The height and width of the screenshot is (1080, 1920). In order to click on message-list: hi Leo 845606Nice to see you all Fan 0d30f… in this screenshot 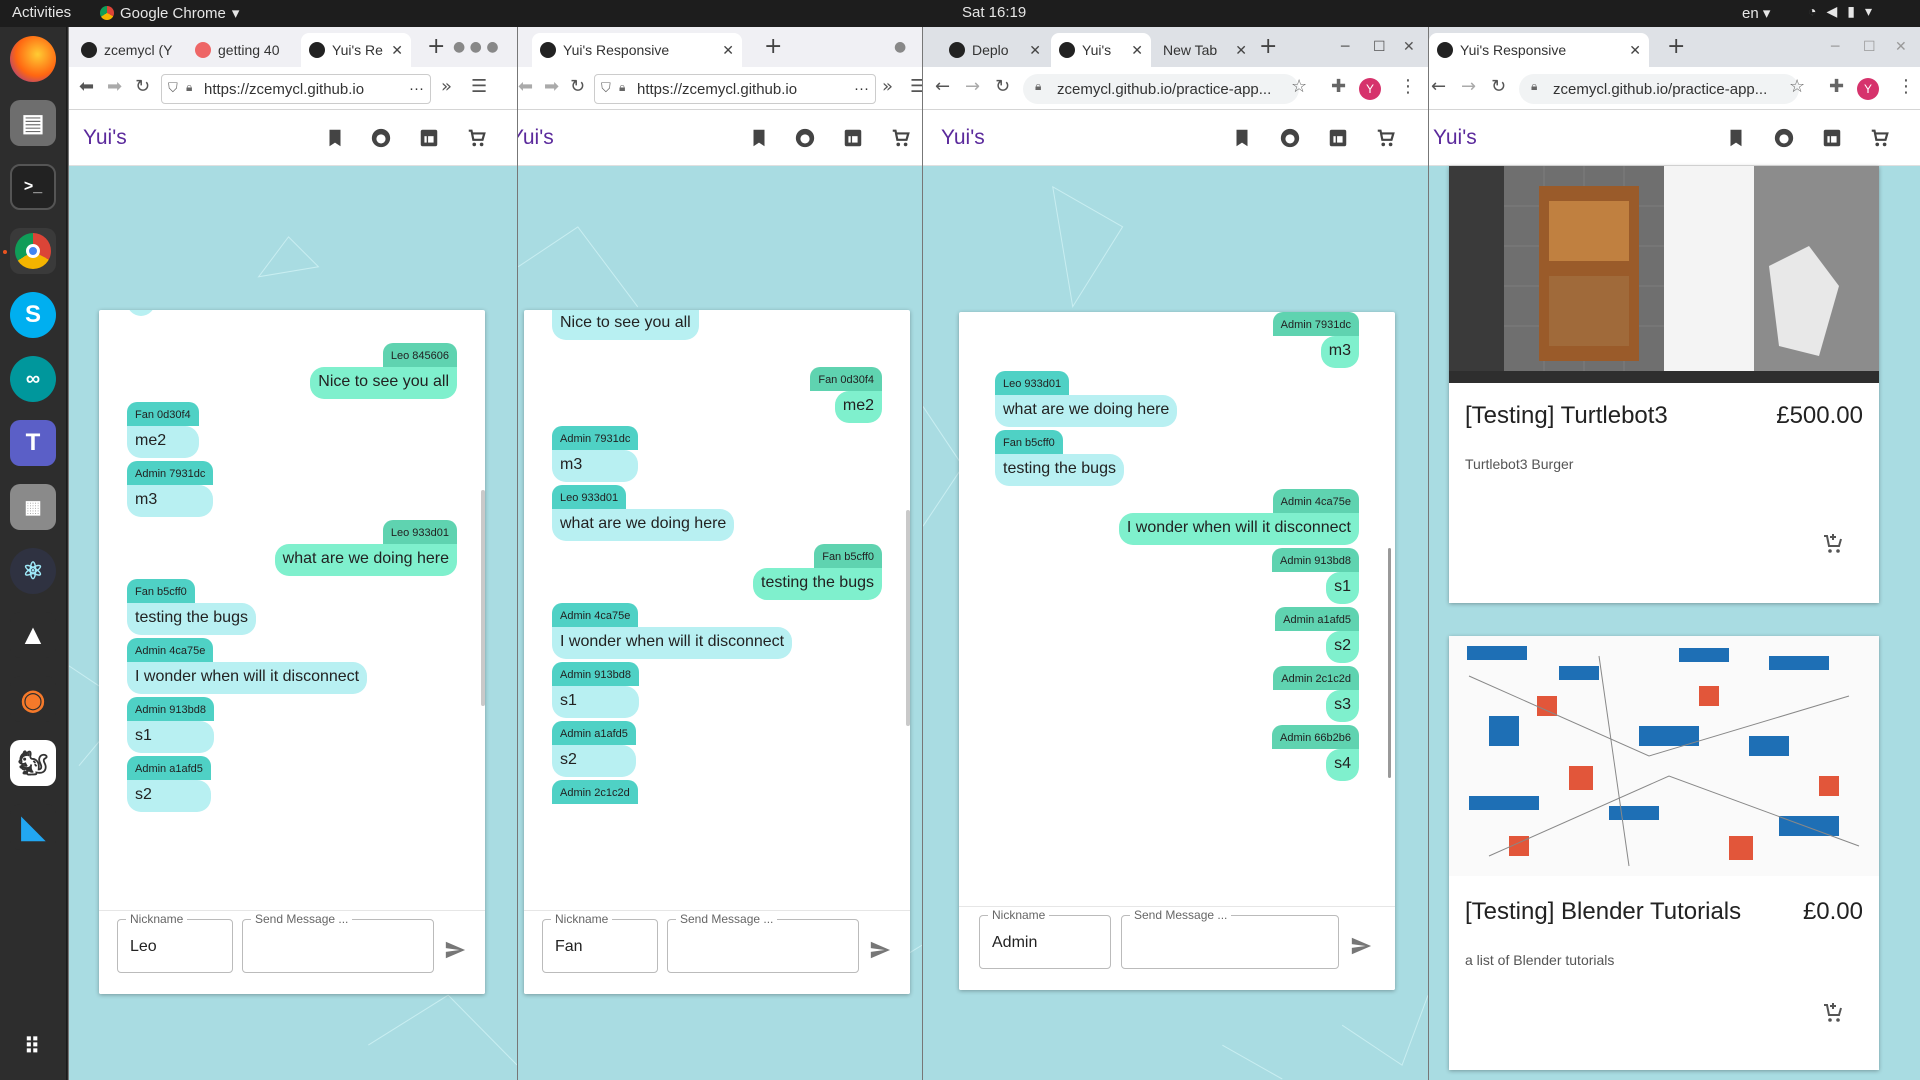, I will do `click(292, 610)`.